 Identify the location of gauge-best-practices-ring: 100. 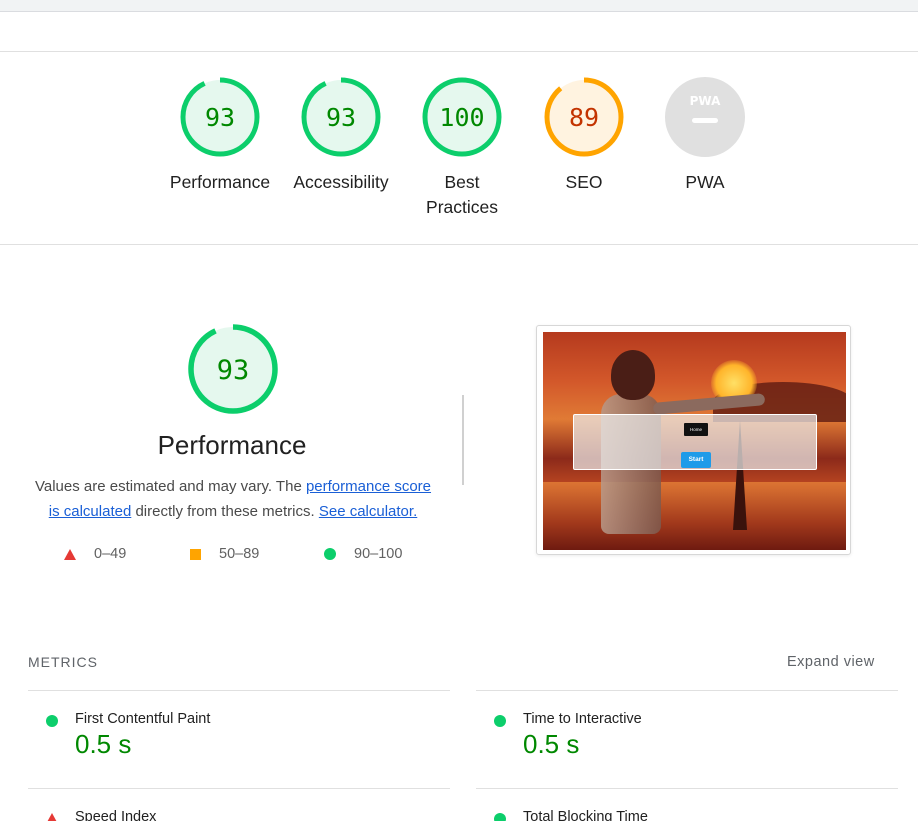
(462, 117).